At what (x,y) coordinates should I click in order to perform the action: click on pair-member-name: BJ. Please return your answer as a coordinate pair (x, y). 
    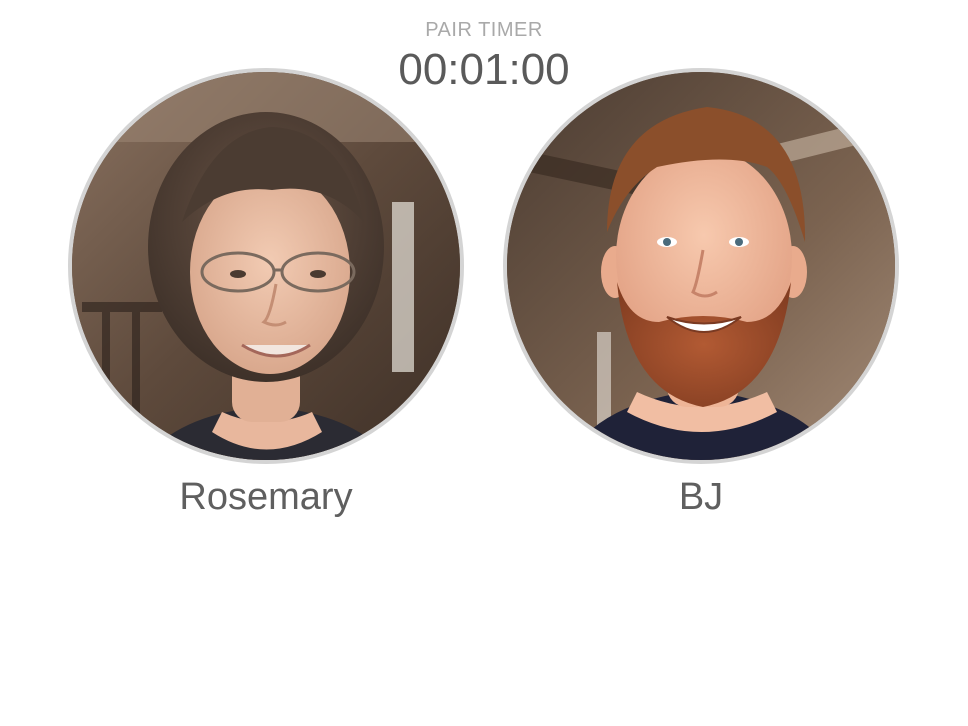
    Looking at the image, I should click on (701, 497).